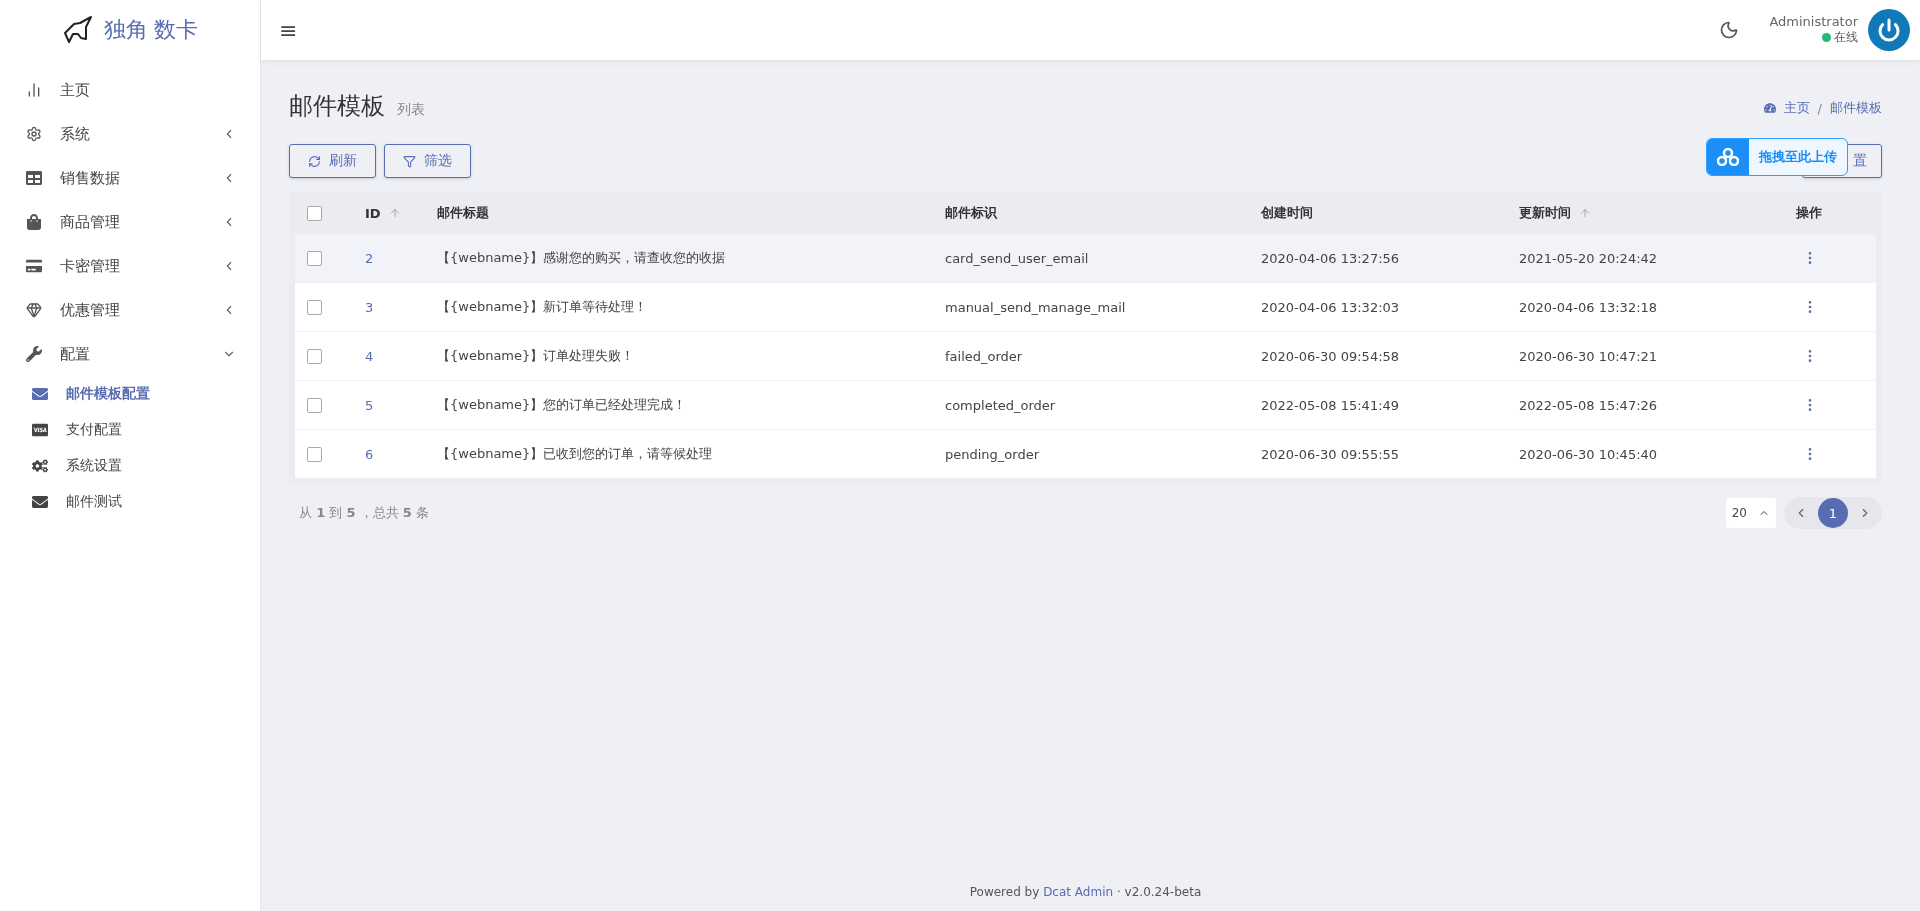 This screenshot has height=911, width=1920. I want to click on table-cell-text: 5, so click(370, 405).